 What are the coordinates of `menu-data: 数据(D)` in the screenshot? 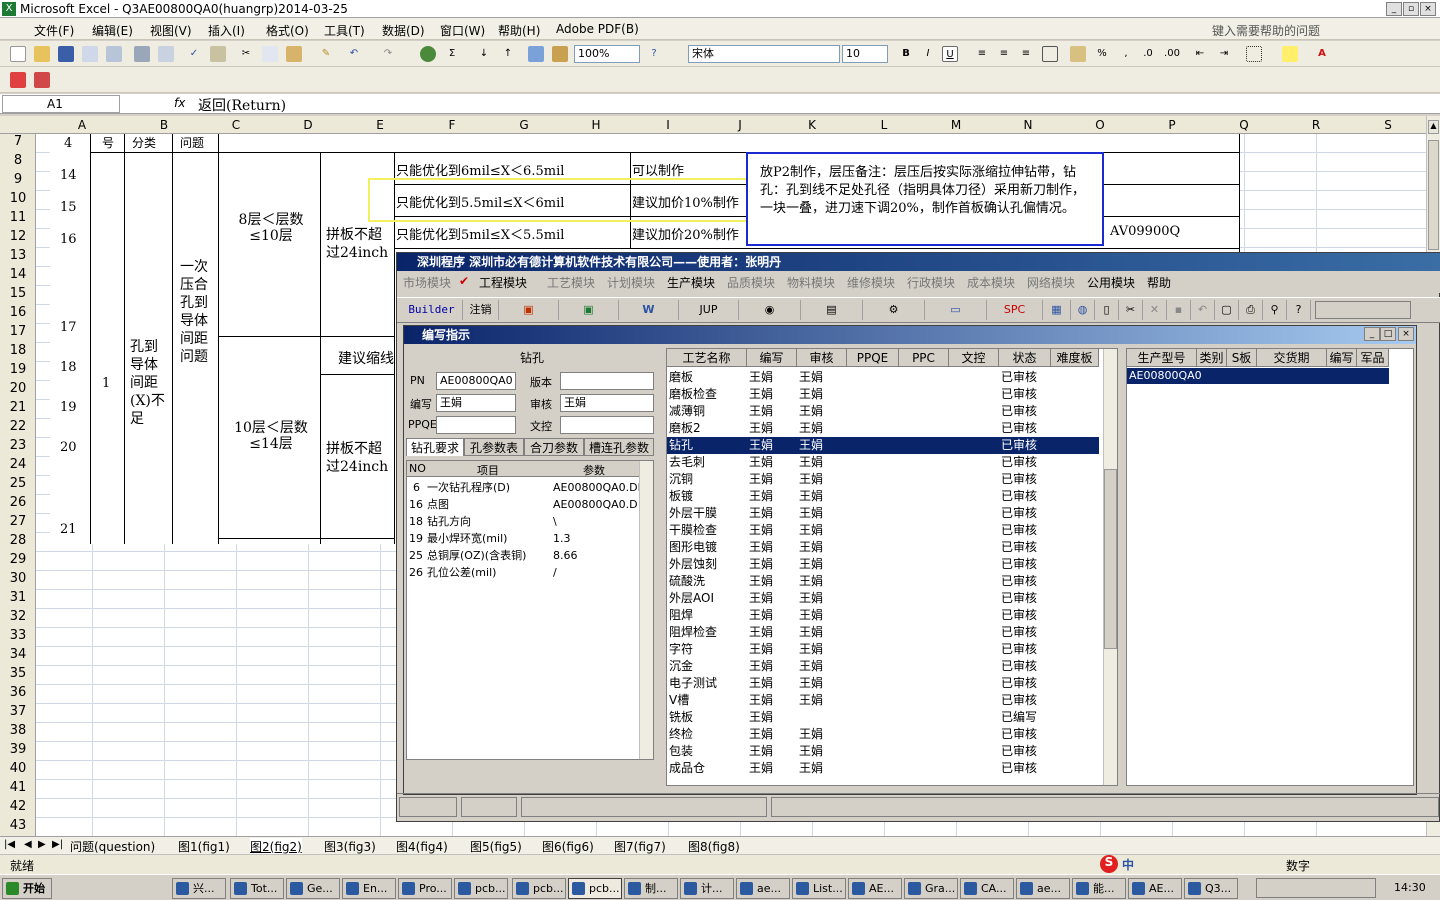 It's located at (403, 30).